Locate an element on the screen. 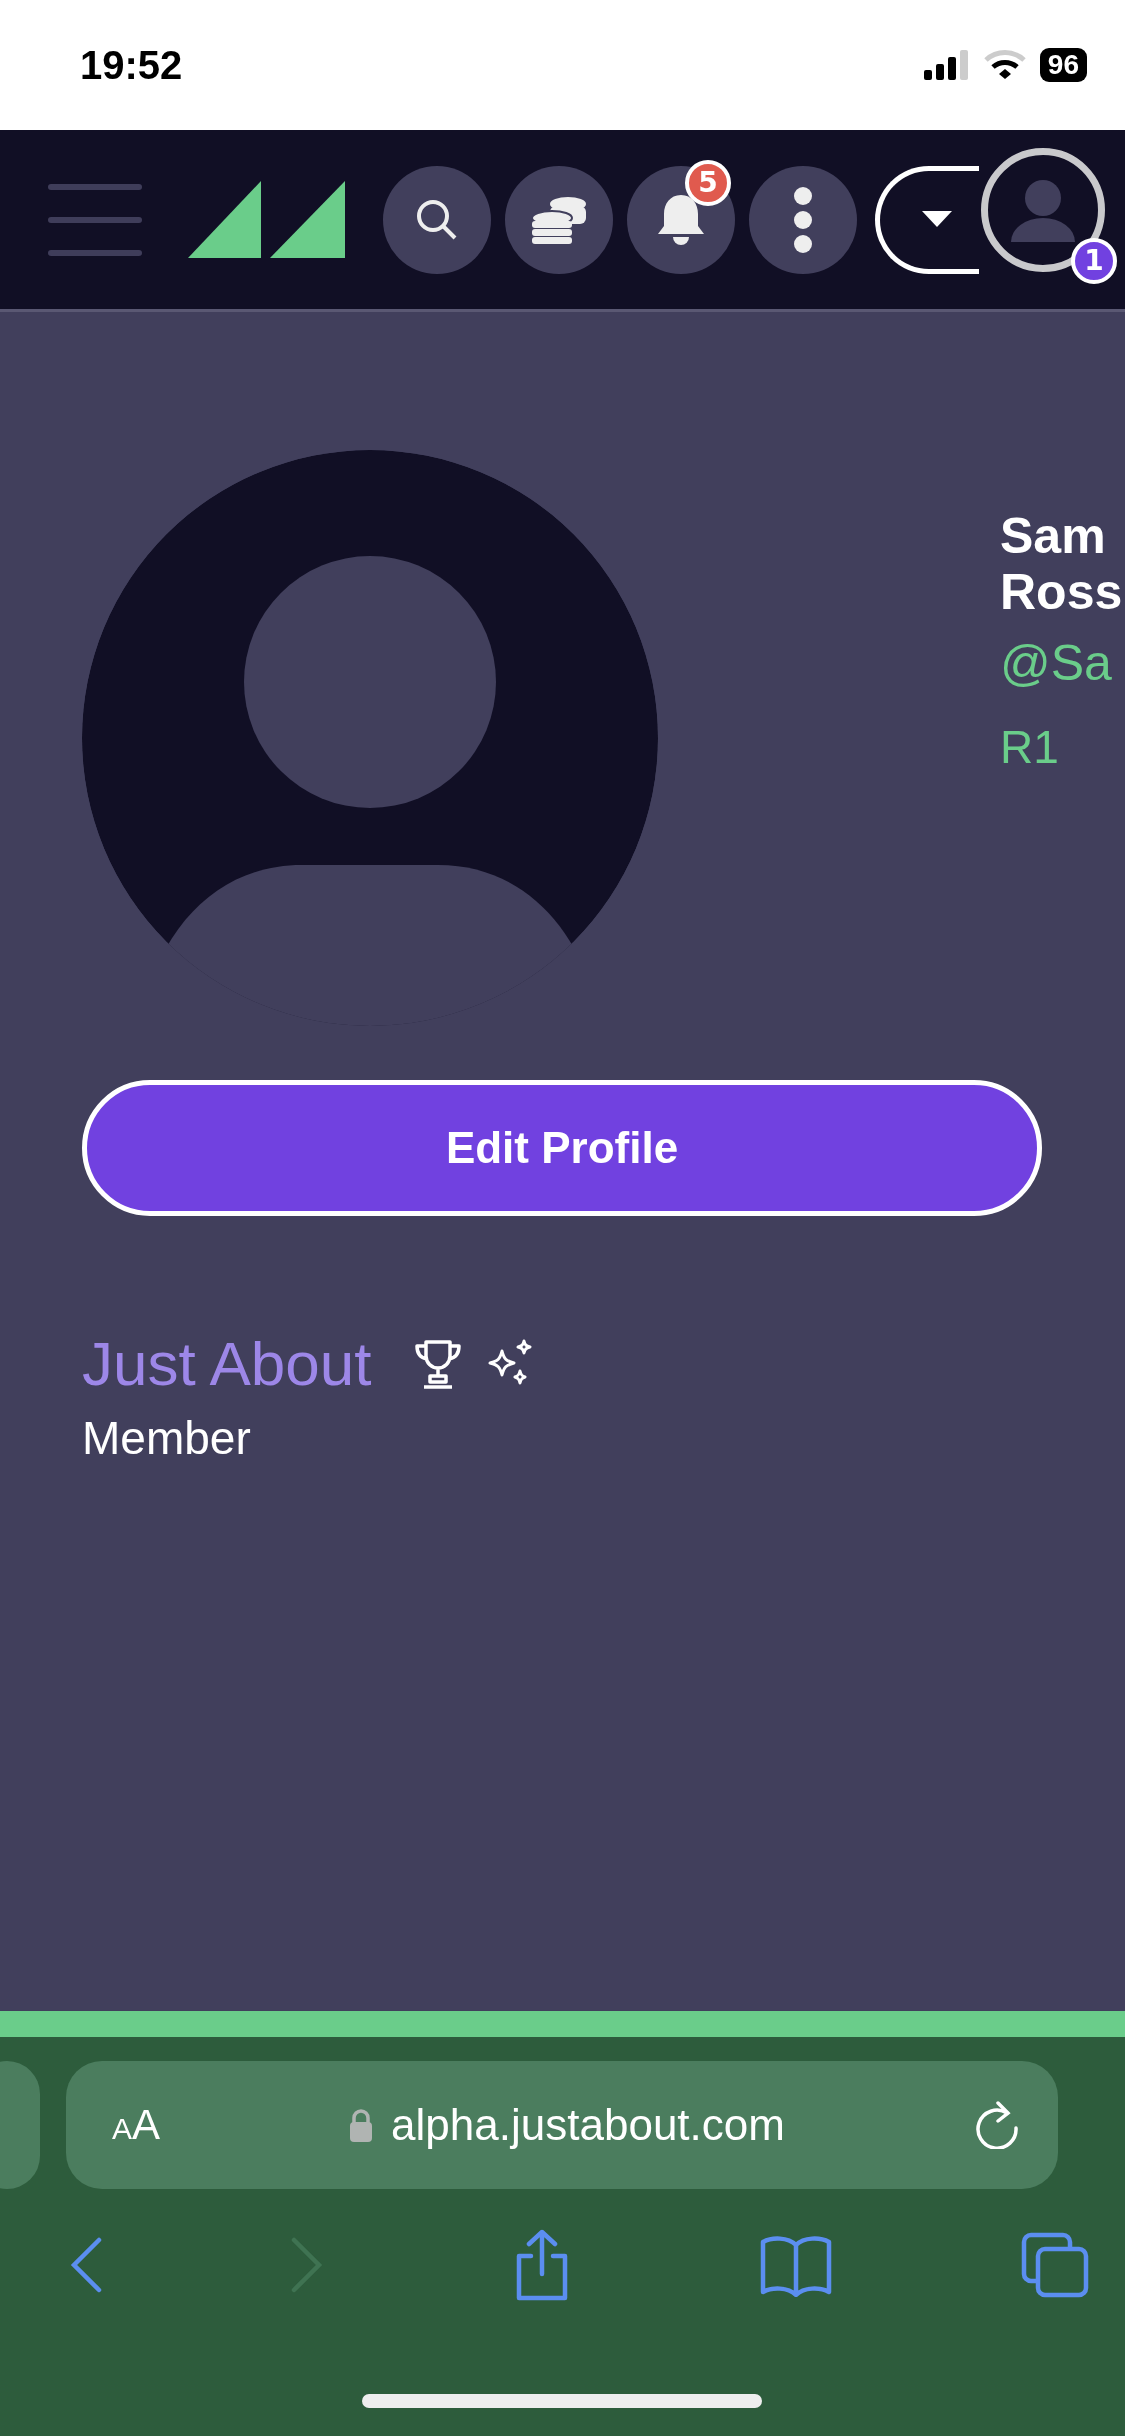 The width and height of the screenshot is (1125, 2436). notification-badge: 5 is located at coordinates (708, 182).